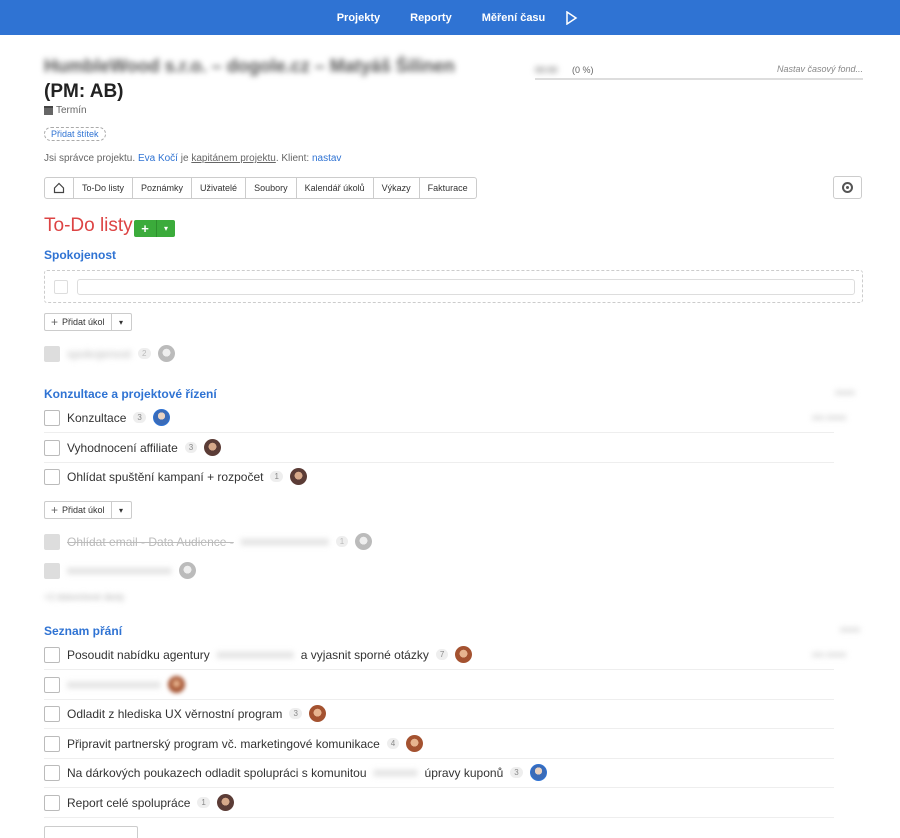 This screenshot has height=838, width=900. What do you see at coordinates (571, 17) in the screenshot?
I see `play-icon` at bounding box center [571, 17].